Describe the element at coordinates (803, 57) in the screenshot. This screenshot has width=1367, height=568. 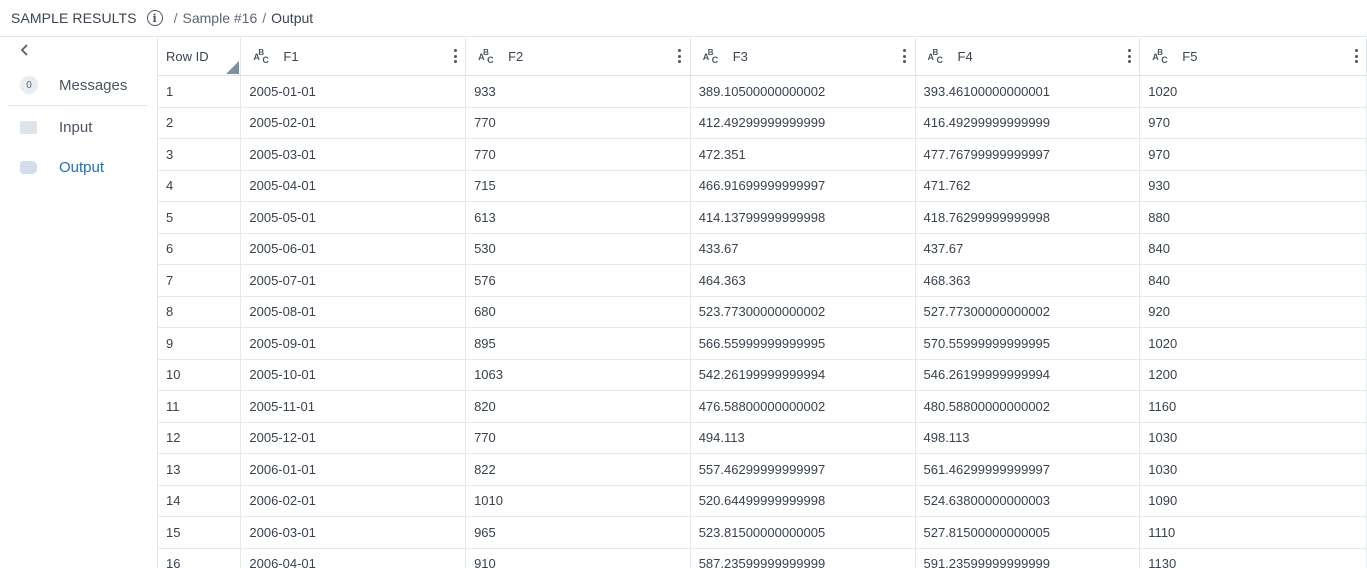
I see `column-header-f3: A B C F3` at that location.